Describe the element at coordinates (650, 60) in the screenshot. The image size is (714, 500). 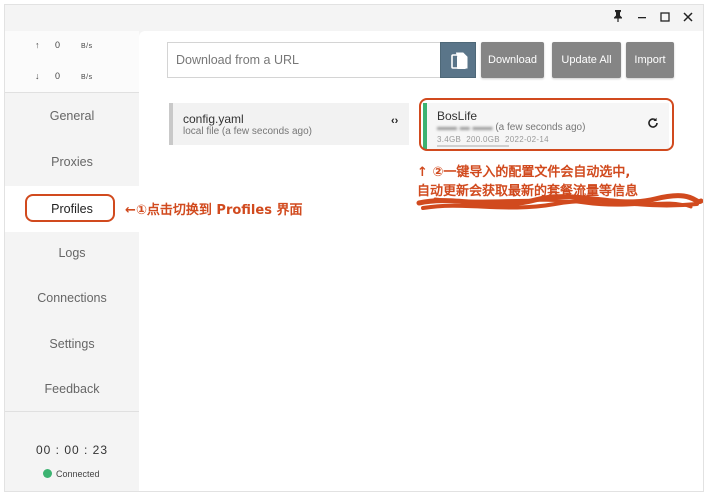
I see `import-button: Import` at that location.